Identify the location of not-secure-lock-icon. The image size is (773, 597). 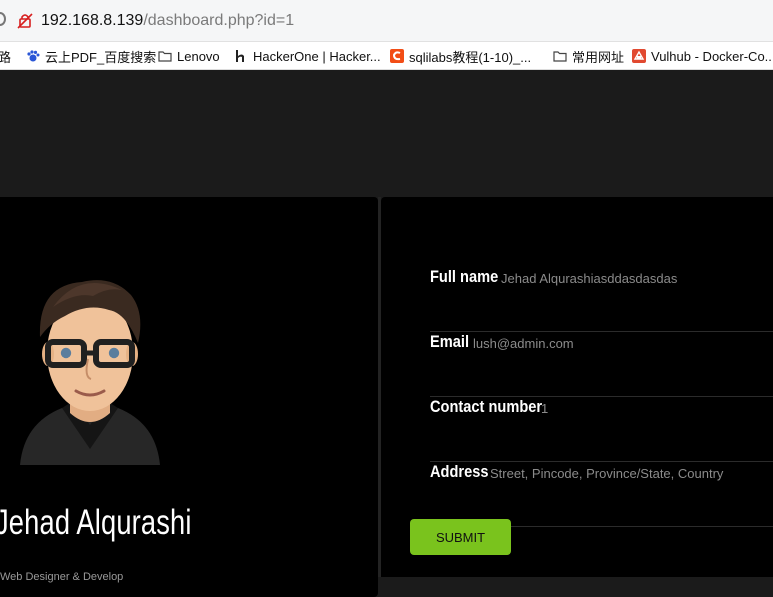
(25, 21).